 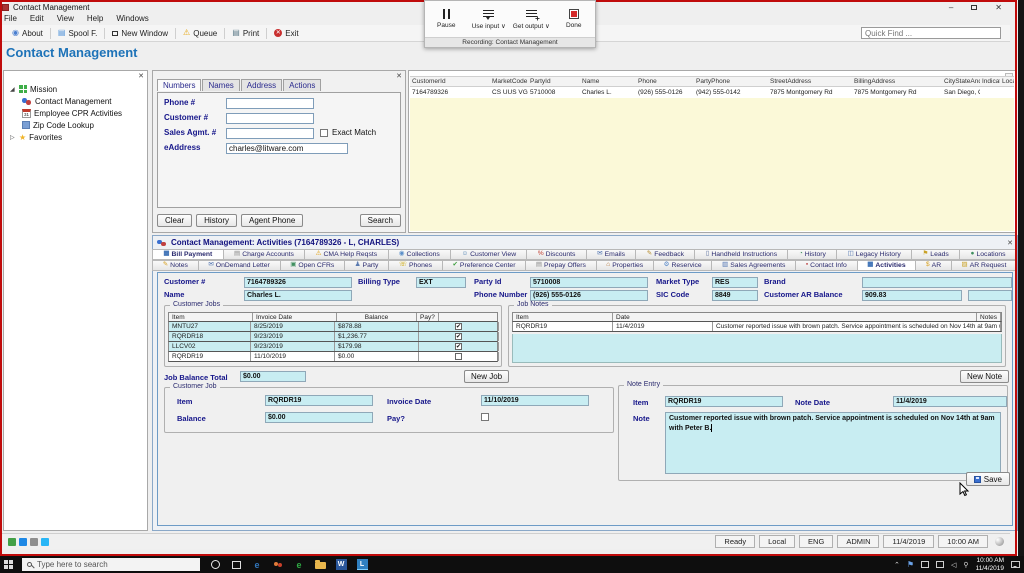 What do you see at coordinates (333, 347) in the screenshot?
I see `customer-job-row: LLCV02 9/23/2019 $179.98 ✔` at bounding box center [333, 347].